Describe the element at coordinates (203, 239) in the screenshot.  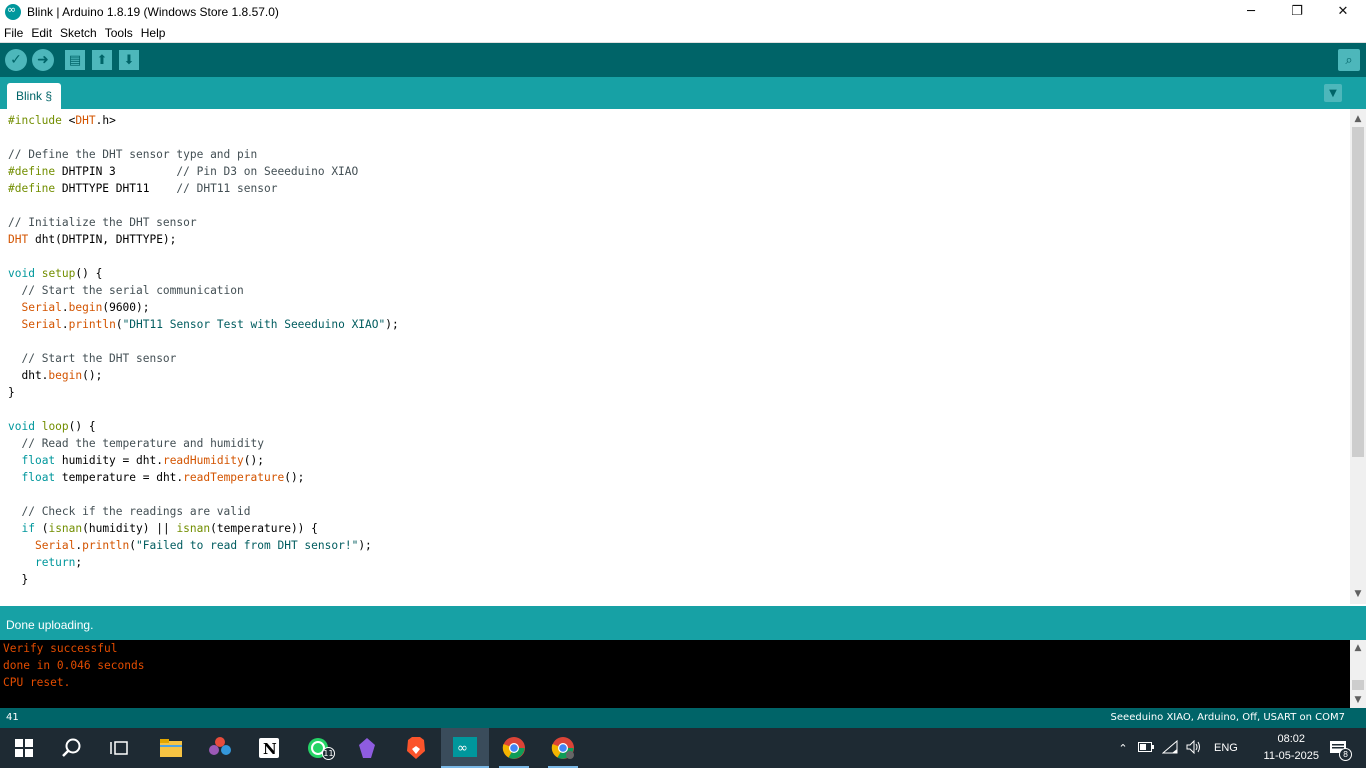
I see `code-line: DHT dht(DHTPIN, DHTTYPE);` at that location.